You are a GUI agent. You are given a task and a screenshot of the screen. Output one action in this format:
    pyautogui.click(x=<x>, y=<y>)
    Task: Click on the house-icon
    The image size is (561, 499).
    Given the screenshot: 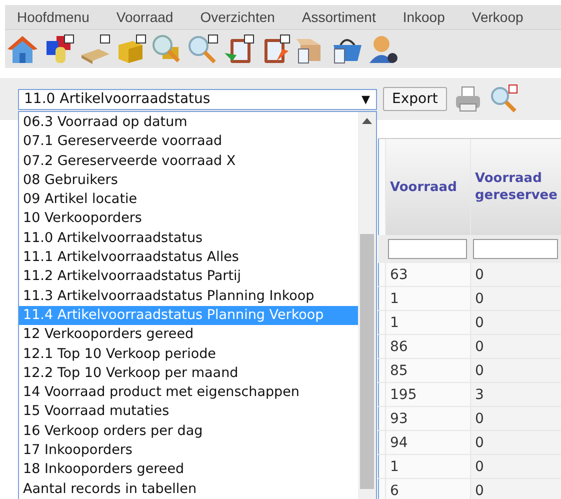 What is the action you would take?
    pyautogui.click(x=22, y=49)
    